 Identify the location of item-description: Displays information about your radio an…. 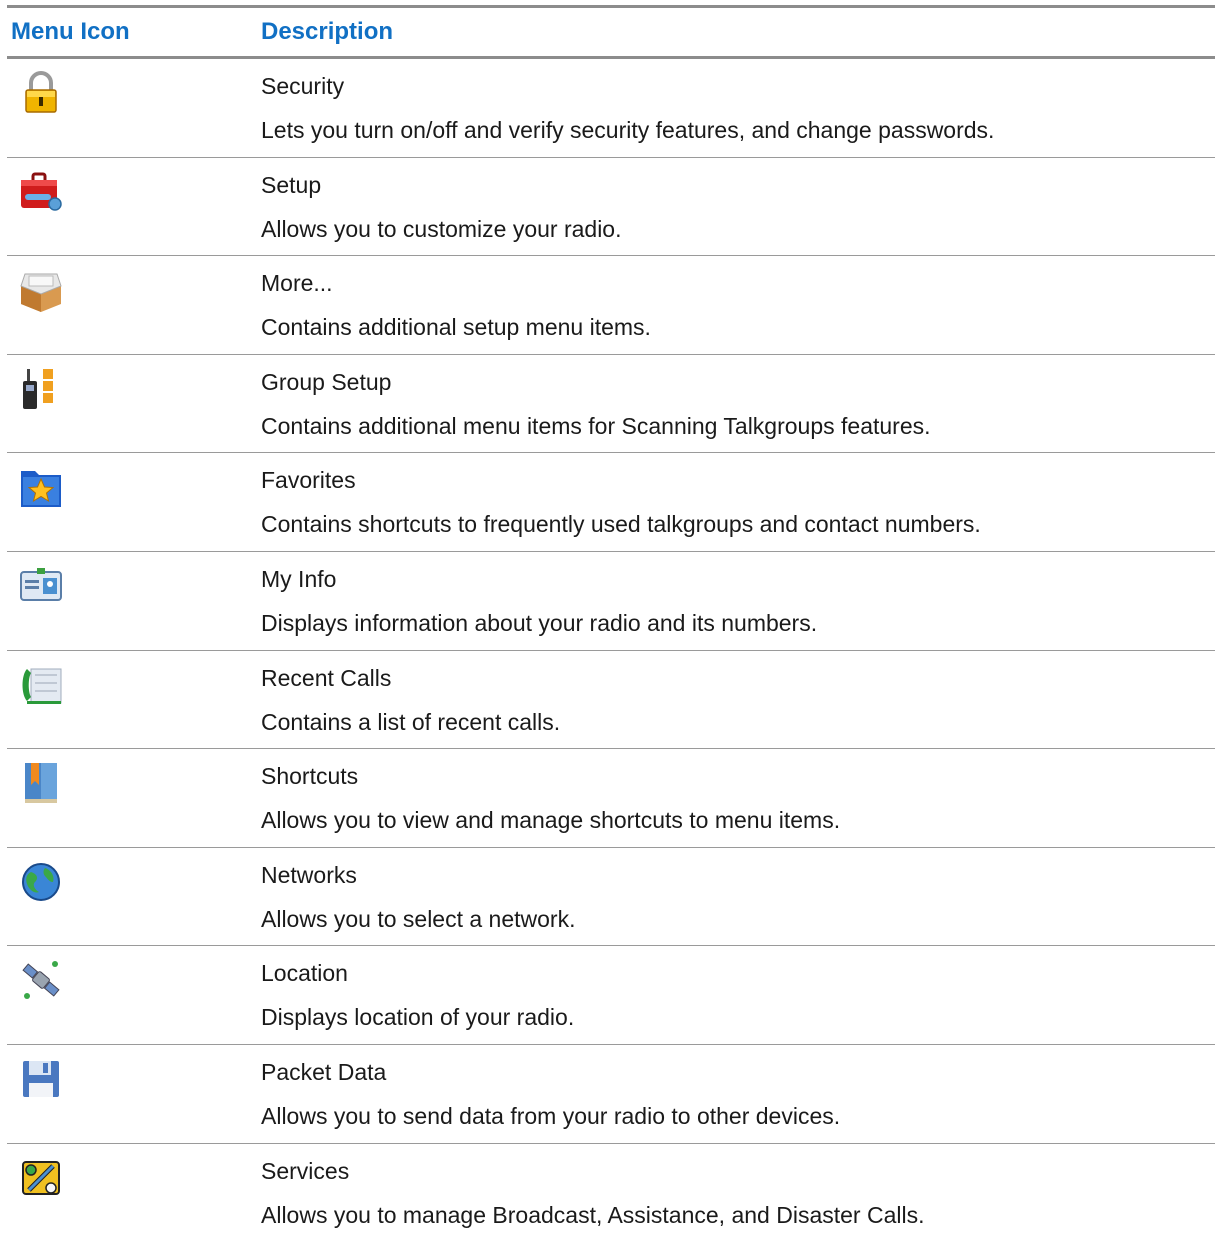
(539, 622).